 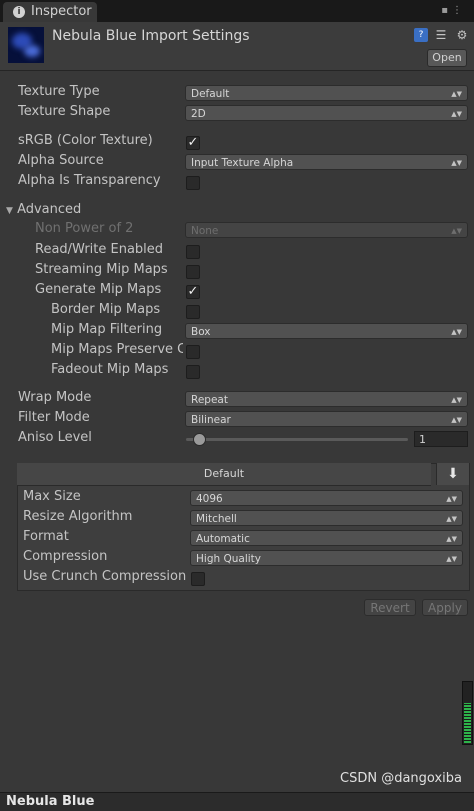 I want to click on format-label: Format, so click(x=46, y=536).